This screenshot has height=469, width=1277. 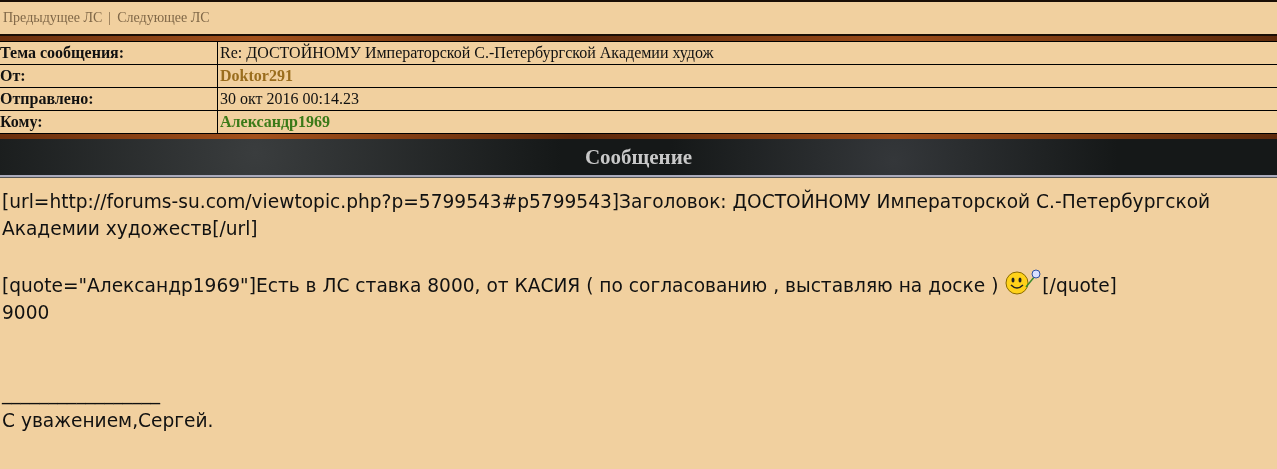 What do you see at coordinates (467, 53) in the screenshot?
I see `field-value: Re: ДОСТОЙНОМУ Императорской С.-Петербургской Академии худож` at bounding box center [467, 53].